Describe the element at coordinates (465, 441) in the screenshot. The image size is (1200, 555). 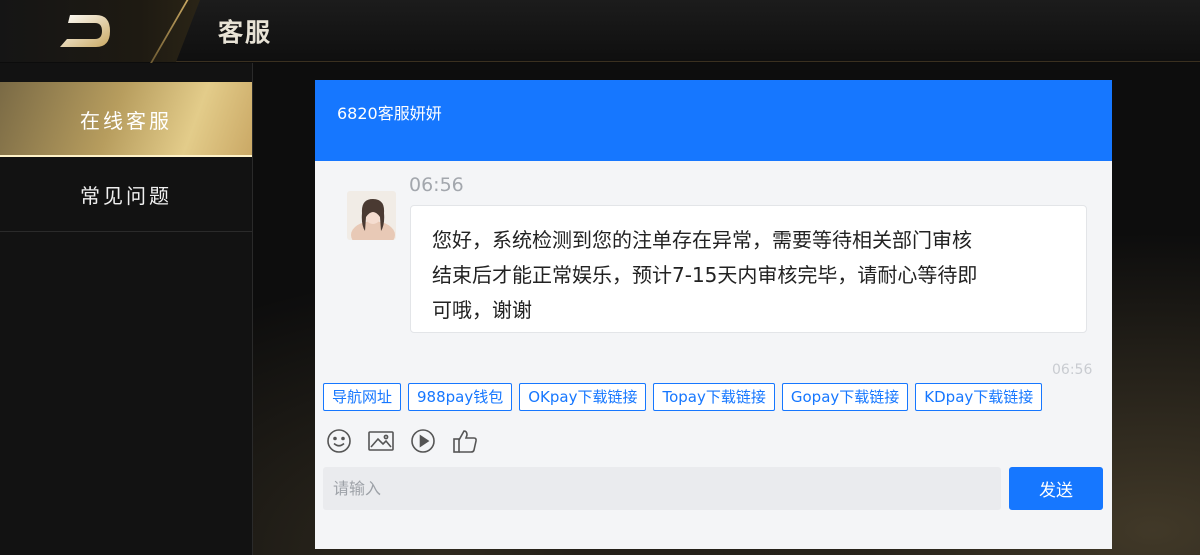
I see `thumbs-up-icon` at that location.